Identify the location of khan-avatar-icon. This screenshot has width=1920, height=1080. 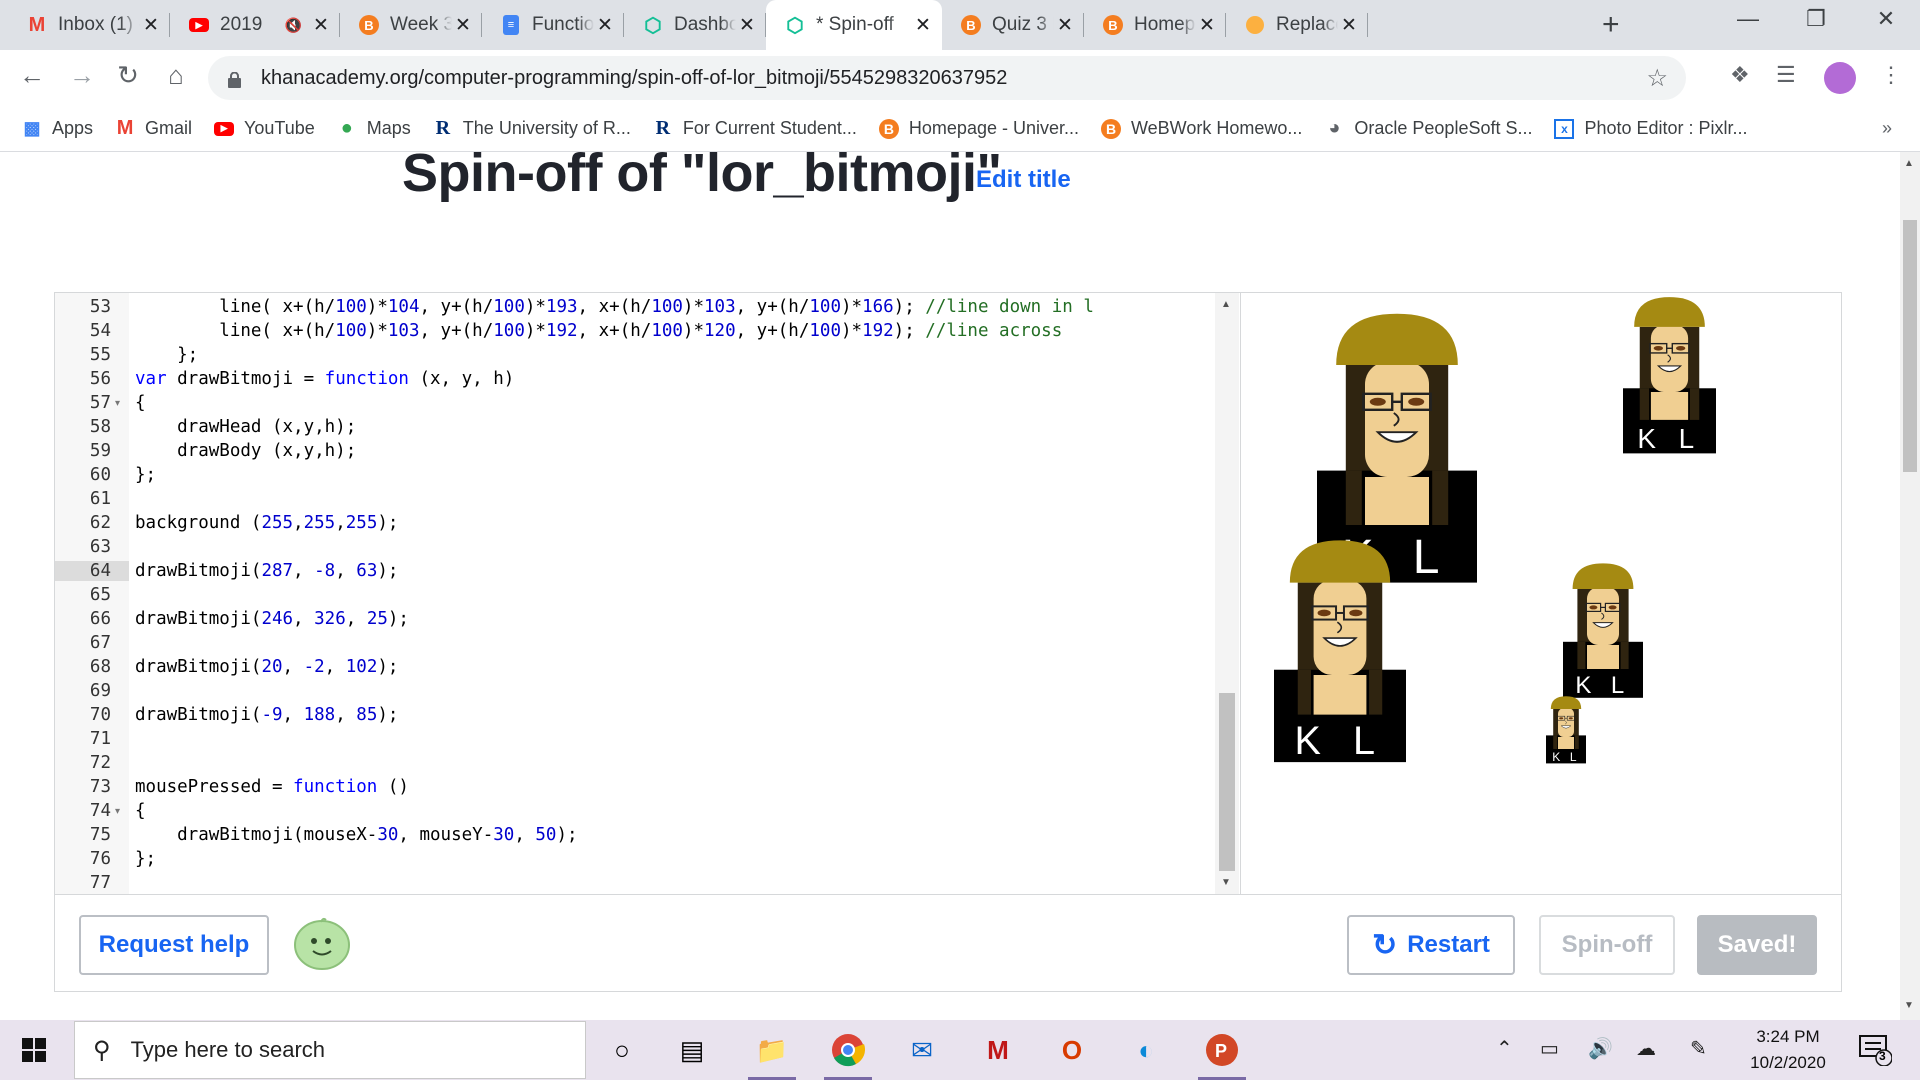
(322, 943).